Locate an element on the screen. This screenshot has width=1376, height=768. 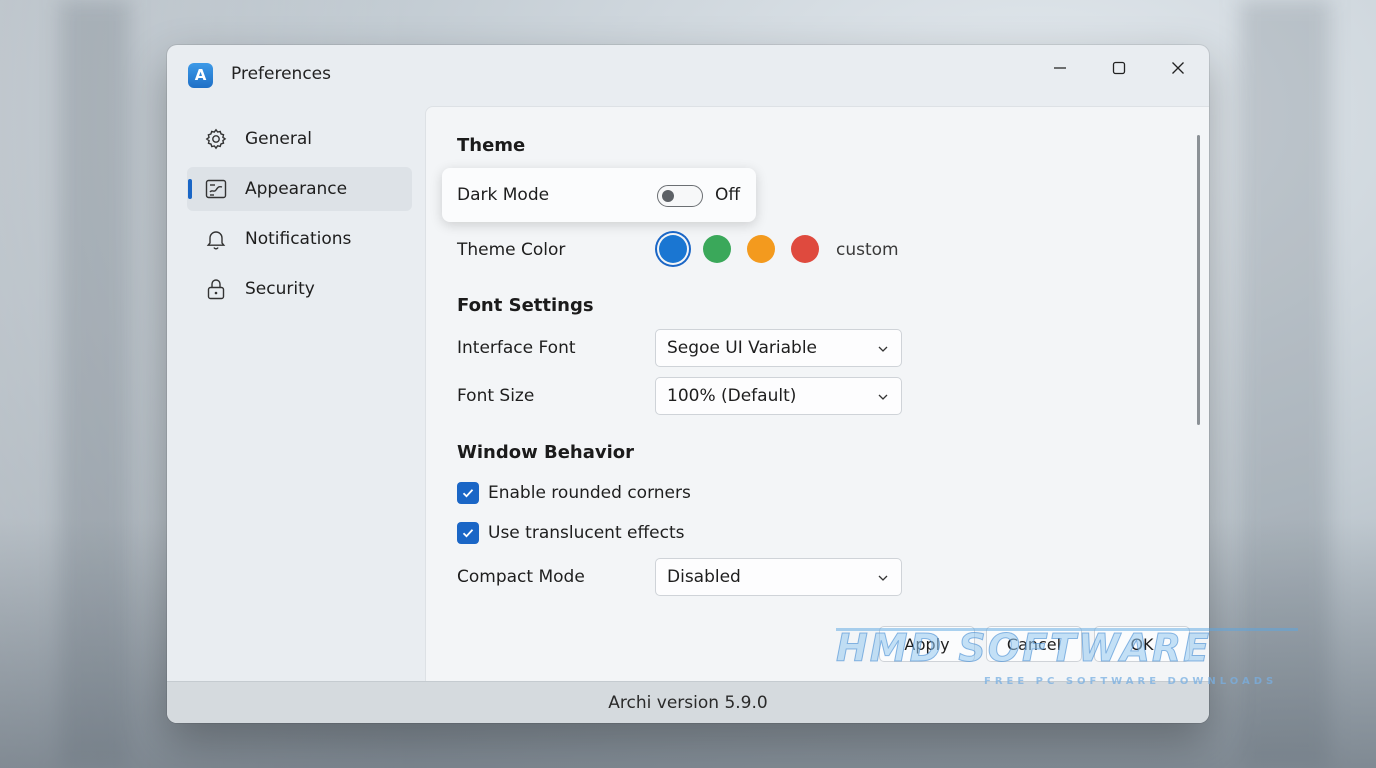
gear-icon is located at coordinates (216, 139).